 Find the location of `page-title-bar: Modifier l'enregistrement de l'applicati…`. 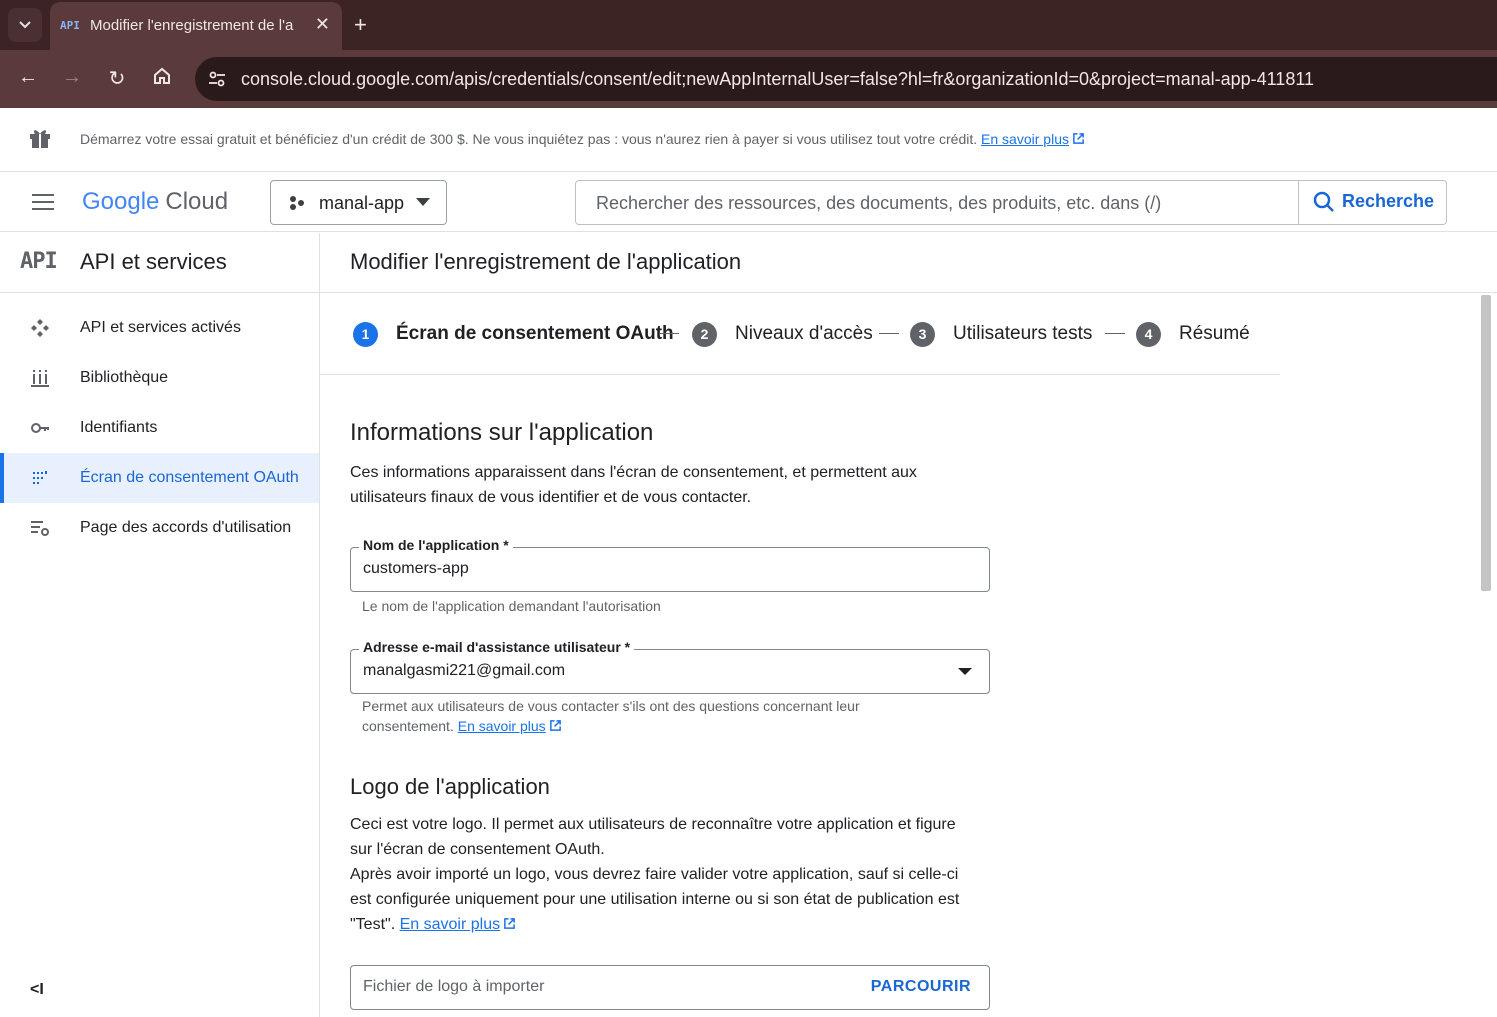

page-title-bar: Modifier l'enregistrement de l'applicati… is located at coordinates (908, 263).